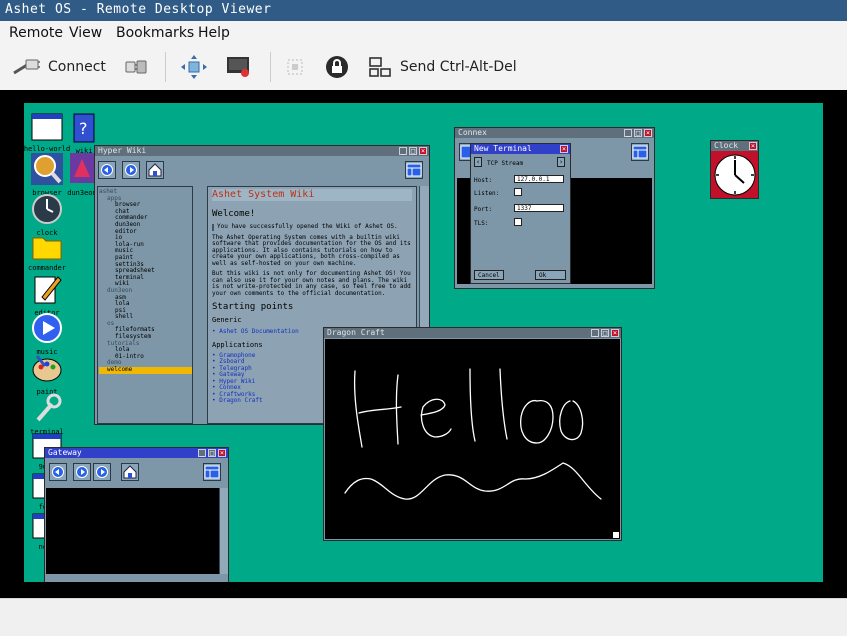 This screenshot has width=847, height=636. Describe the element at coordinates (145, 278) in the screenshot. I see `wiki-tree-item: terminal` at that location.